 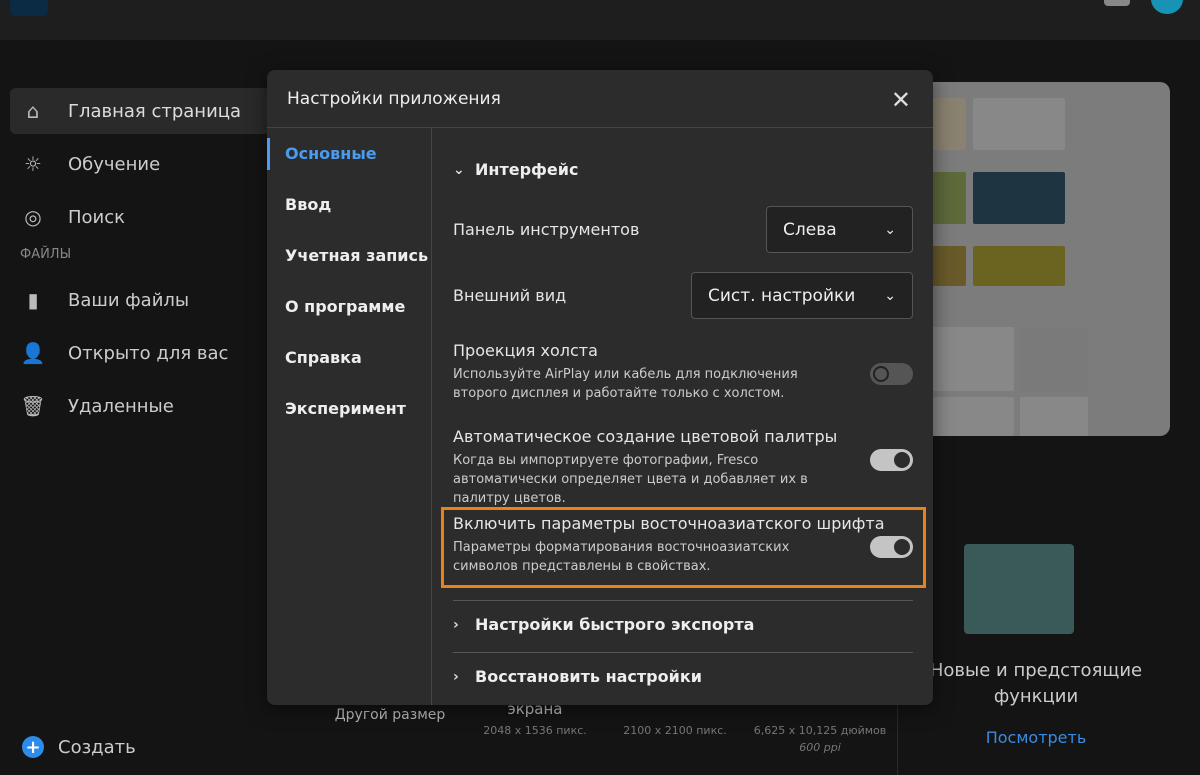 What do you see at coordinates (615, 624) in the screenshot?
I see `section-title: Настройки быстрого экспорта` at bounding box center [615, 624].